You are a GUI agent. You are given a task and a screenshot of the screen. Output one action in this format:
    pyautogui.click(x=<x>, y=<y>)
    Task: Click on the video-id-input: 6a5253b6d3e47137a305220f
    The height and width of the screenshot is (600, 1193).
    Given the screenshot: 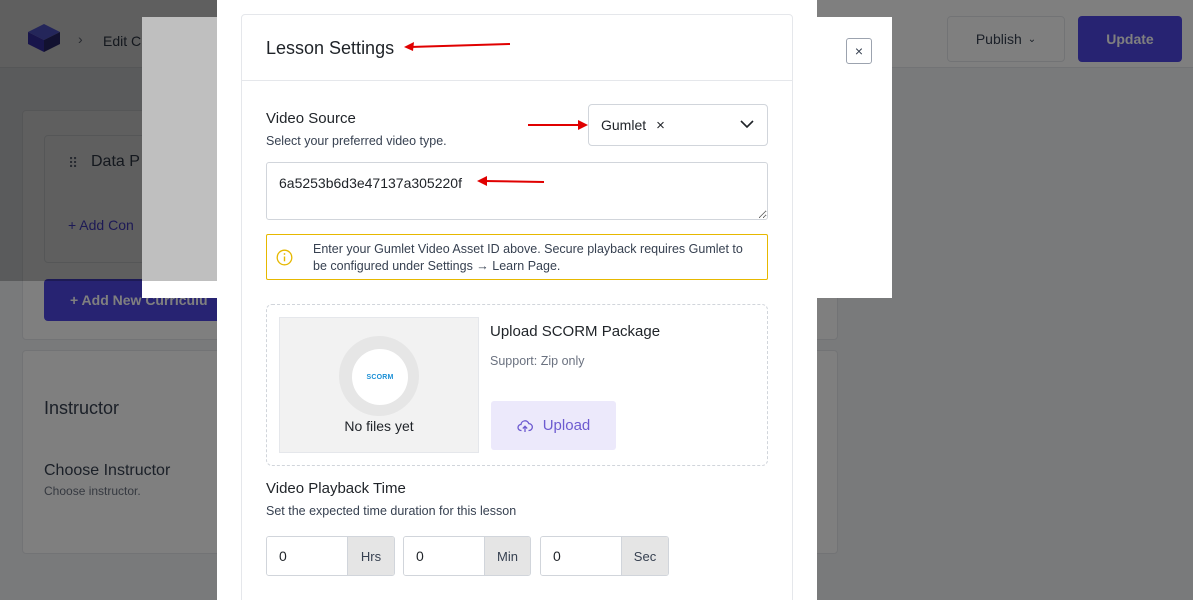 What is the action you would take?
    pyautogui.click(x=517, y=191)
    